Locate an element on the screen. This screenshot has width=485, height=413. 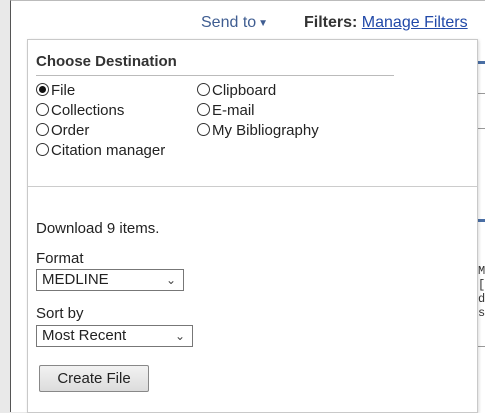
send-to-dropdown: Send to ▼ is located at coordinates (234, 23).